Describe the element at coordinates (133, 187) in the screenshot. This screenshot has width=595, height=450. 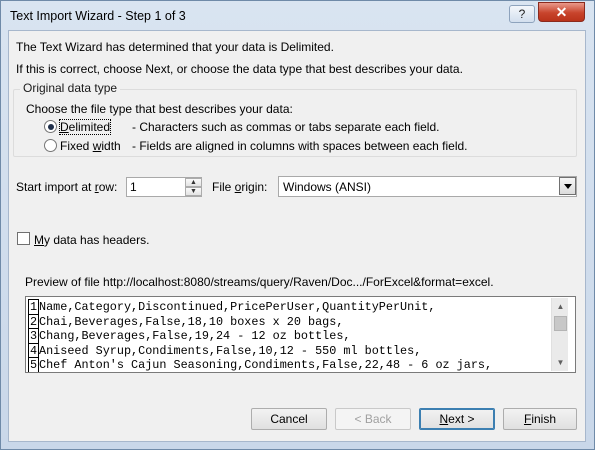
I see `start-row-value: 1` at that location.